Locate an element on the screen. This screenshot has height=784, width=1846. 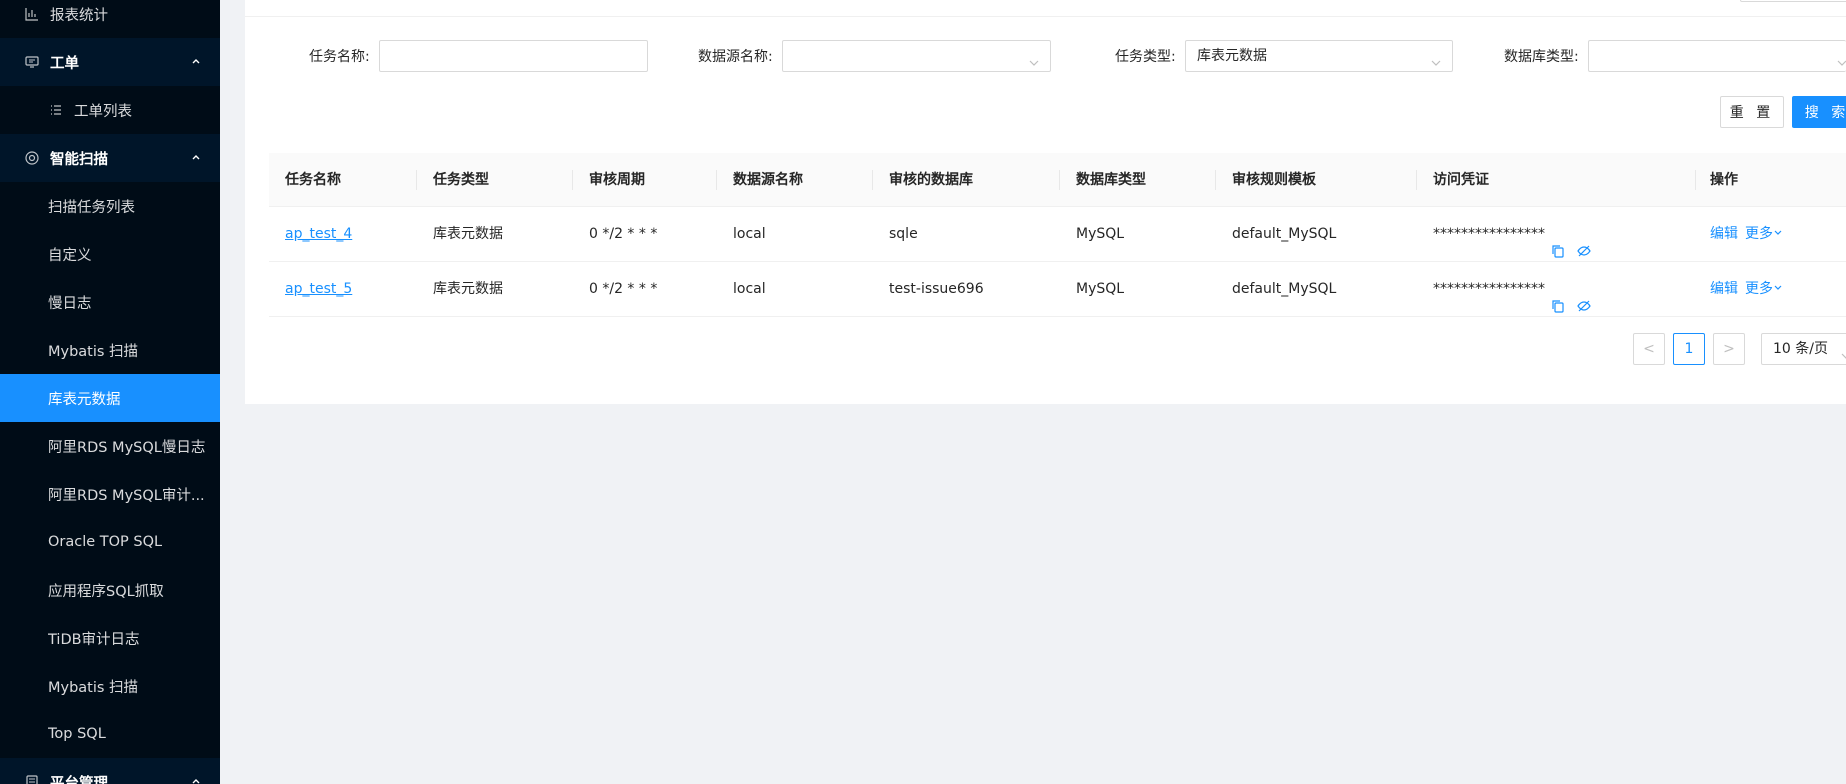
sidebar-item-custom: 自定义 is located at coordinates (110, 254).